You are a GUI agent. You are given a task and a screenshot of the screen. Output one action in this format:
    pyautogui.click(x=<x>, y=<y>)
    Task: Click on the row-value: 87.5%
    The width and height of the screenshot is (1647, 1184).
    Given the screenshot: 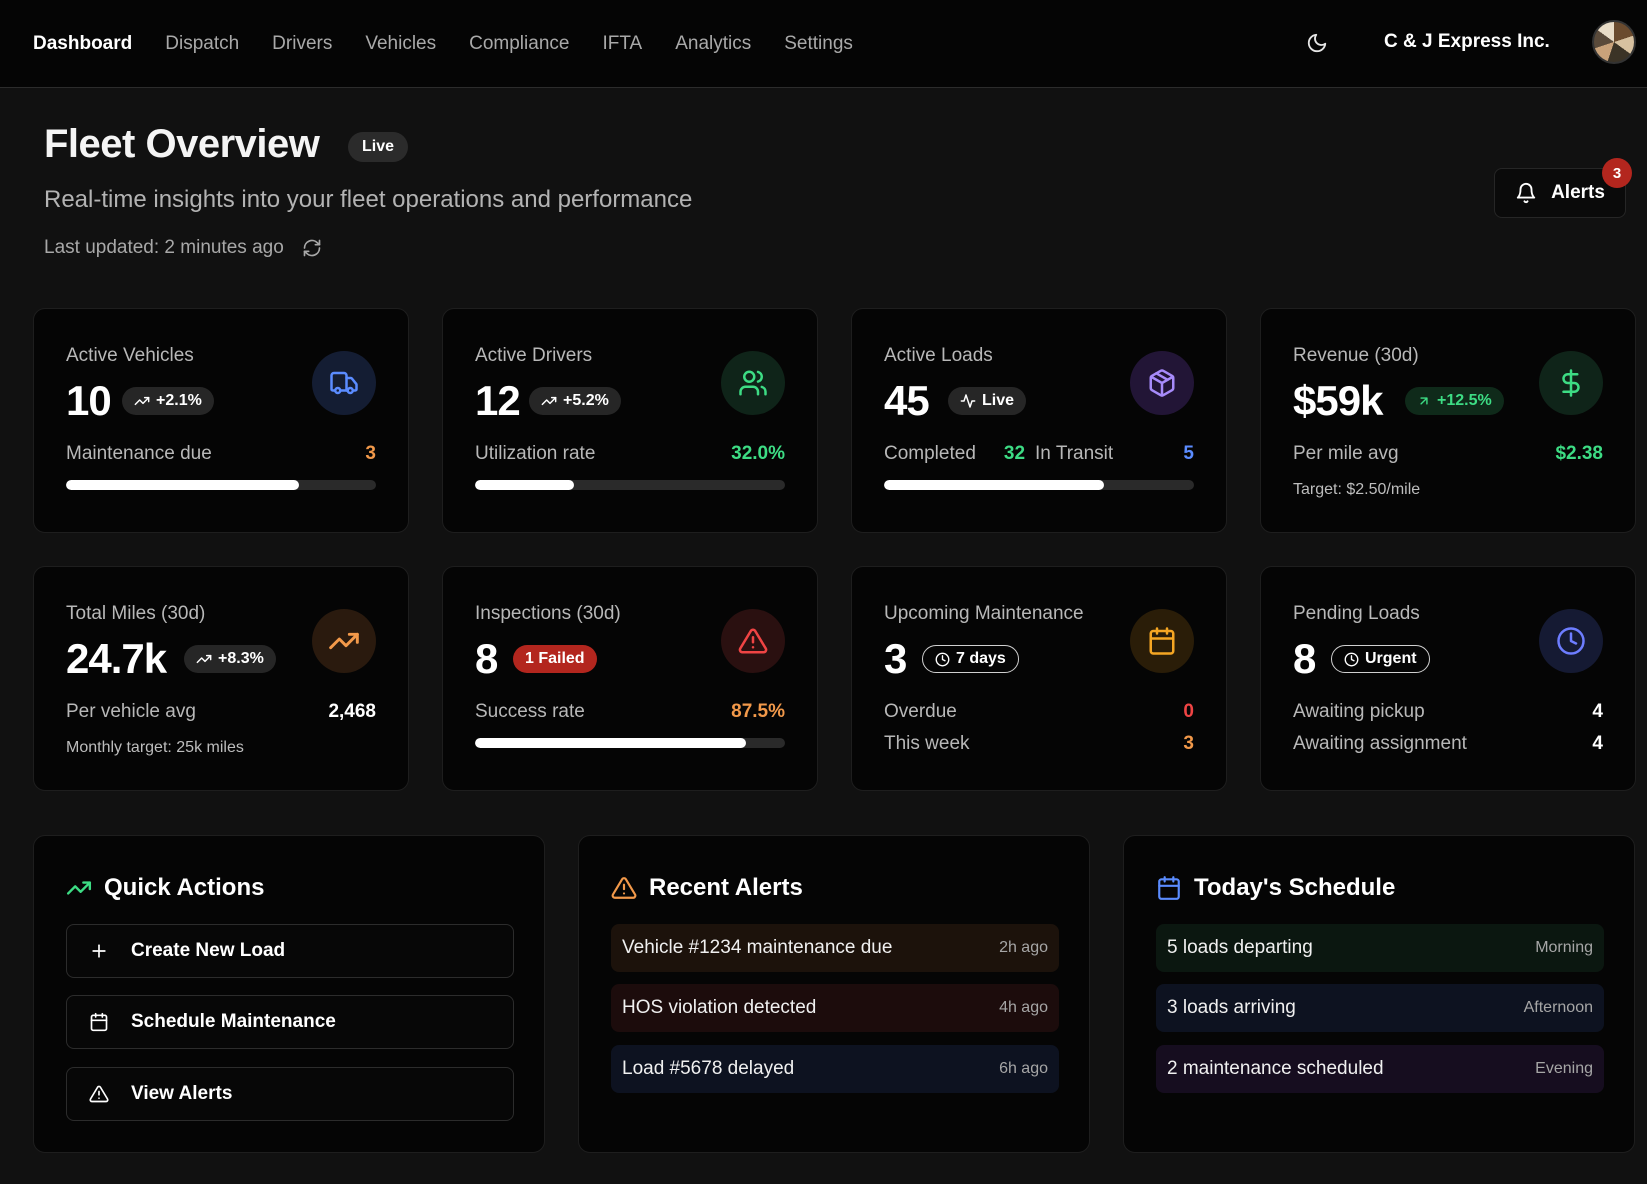 What is the action you would take?
    pyautogui.click(x=758, y=711)
    